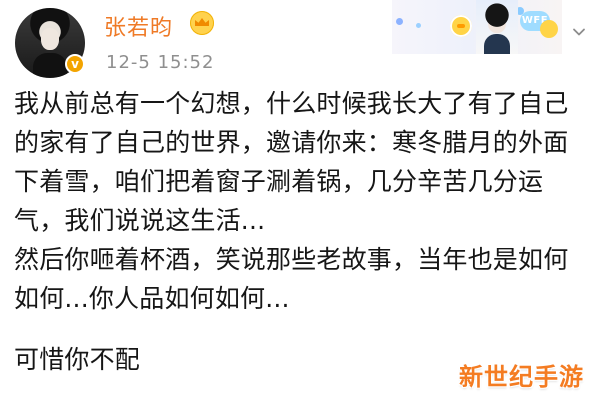 This screenshot has width=594, height=400. What do you see at coordinates (291, 259) in the screenshot?
I see `post-line: 然后你咂着杯酒，笑说那些老故事，当年也是如何` at bounding box center [291, 259].